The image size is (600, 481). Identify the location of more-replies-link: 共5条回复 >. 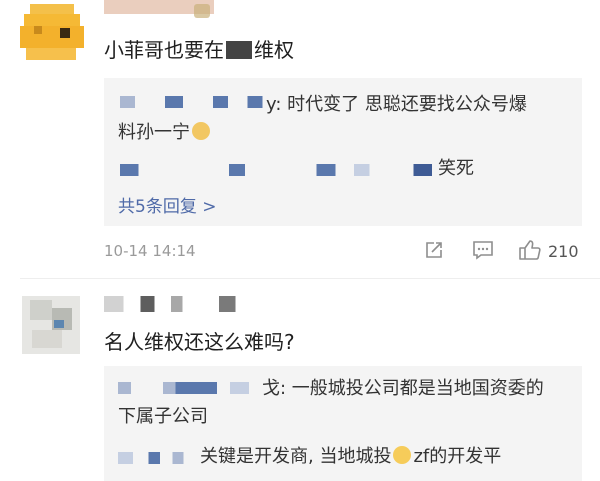
(167, 204).